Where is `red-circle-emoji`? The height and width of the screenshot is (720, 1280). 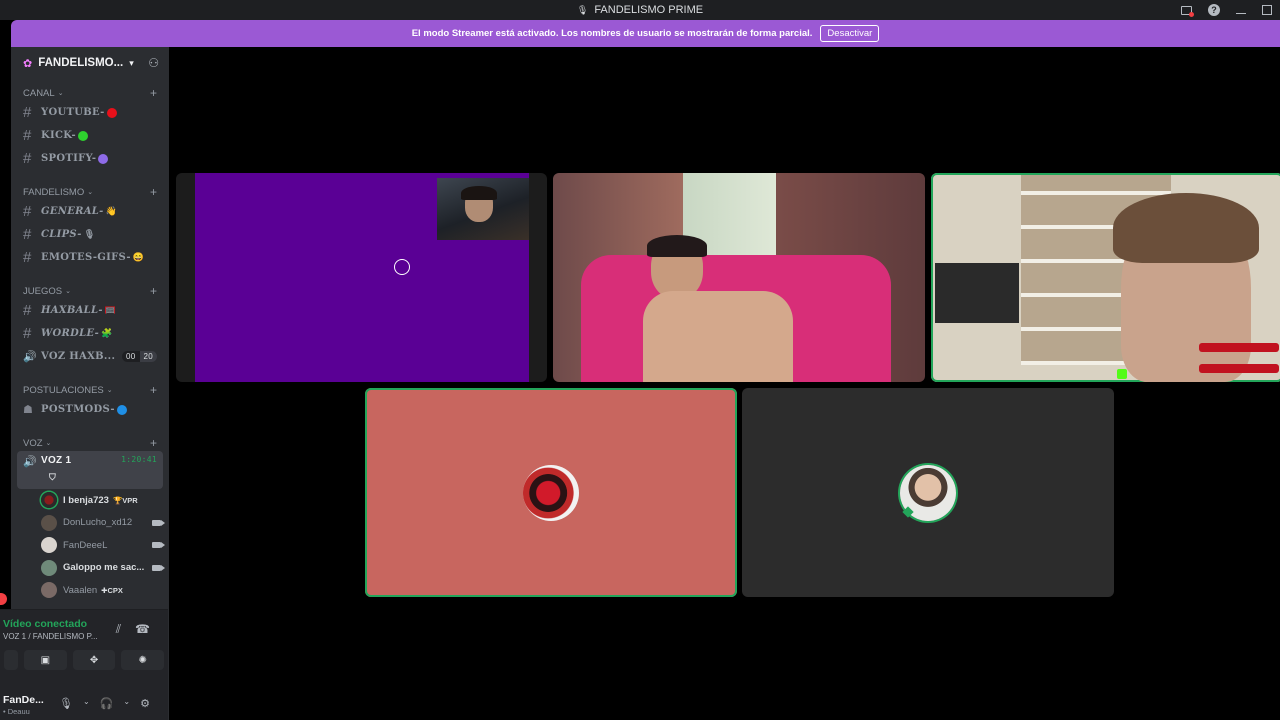
red-circle-emoji is located at coordinates (111, 112).